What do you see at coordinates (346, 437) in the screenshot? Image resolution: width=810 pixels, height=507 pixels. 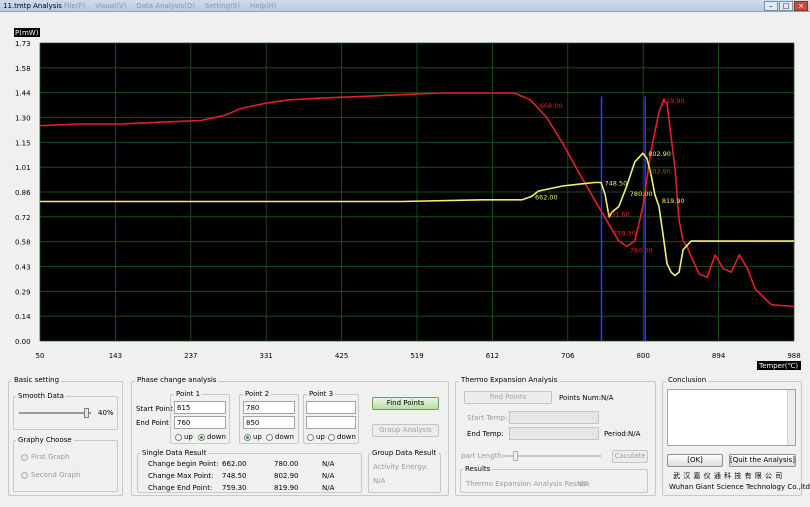 I see `point3-down-label: down` at bounding box center [346, 437].